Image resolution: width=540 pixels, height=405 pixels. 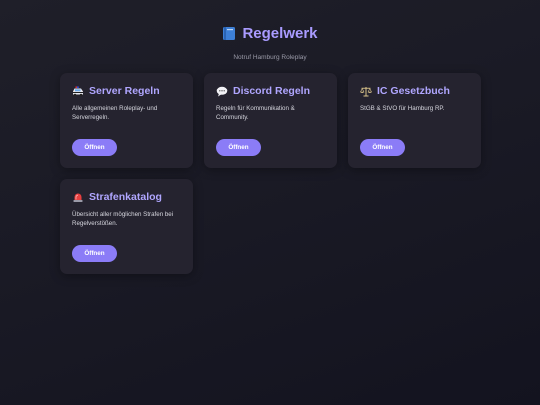 I want to click on police-car-icon, so click(x=78, y=91).